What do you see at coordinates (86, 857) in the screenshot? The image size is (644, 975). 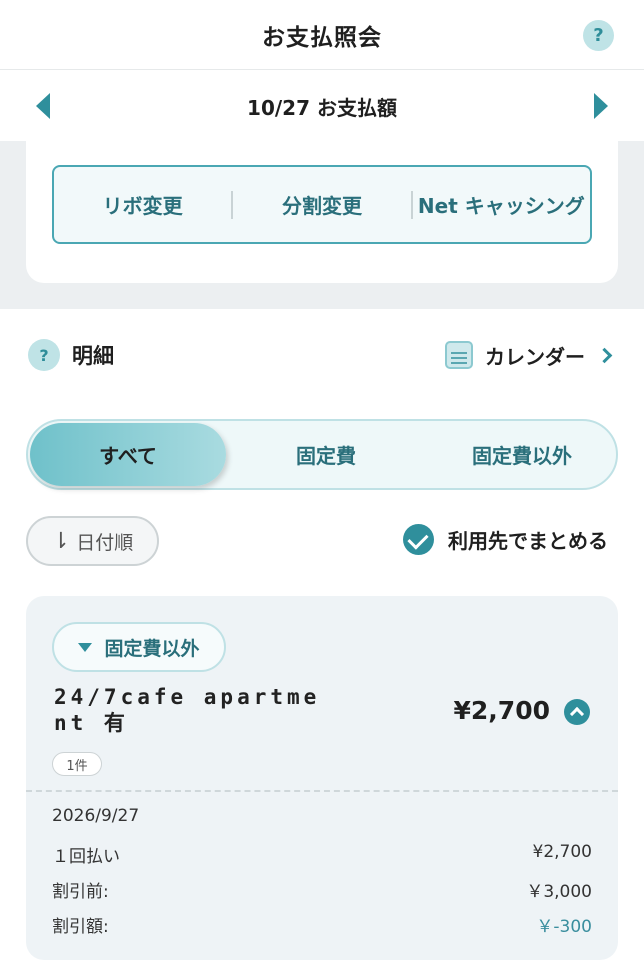 I see `payment-type: １回払い` at bounding box center [86, 857].